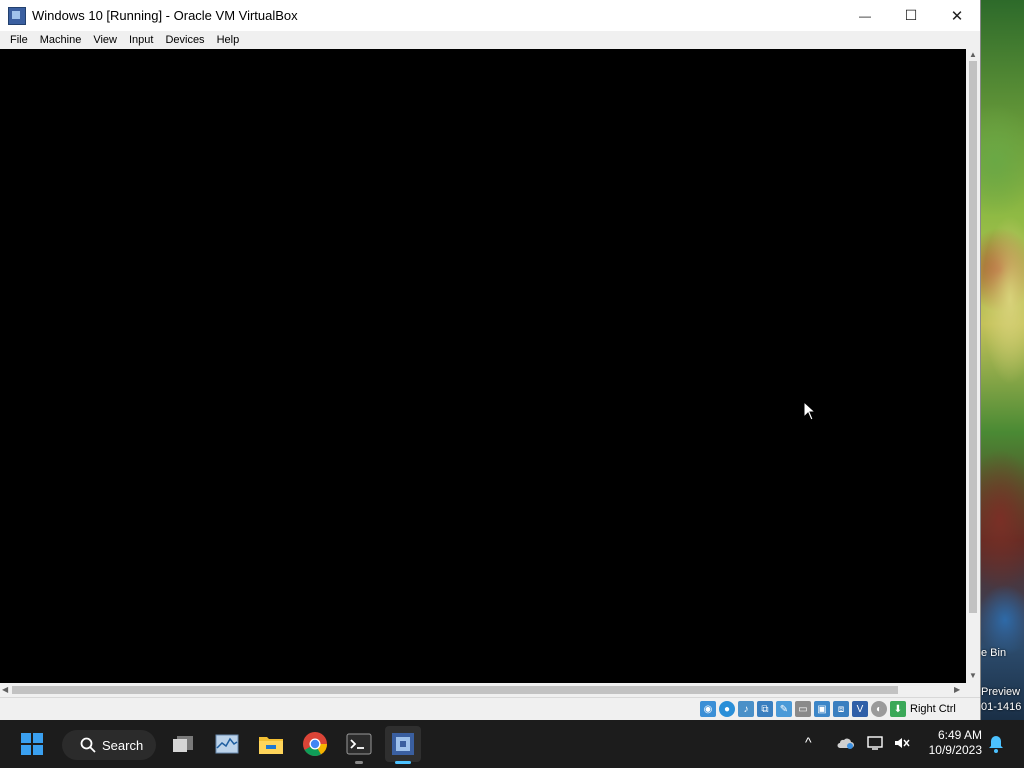  I want to click on watermark-line2: 01-1416, so click(1001, 707).